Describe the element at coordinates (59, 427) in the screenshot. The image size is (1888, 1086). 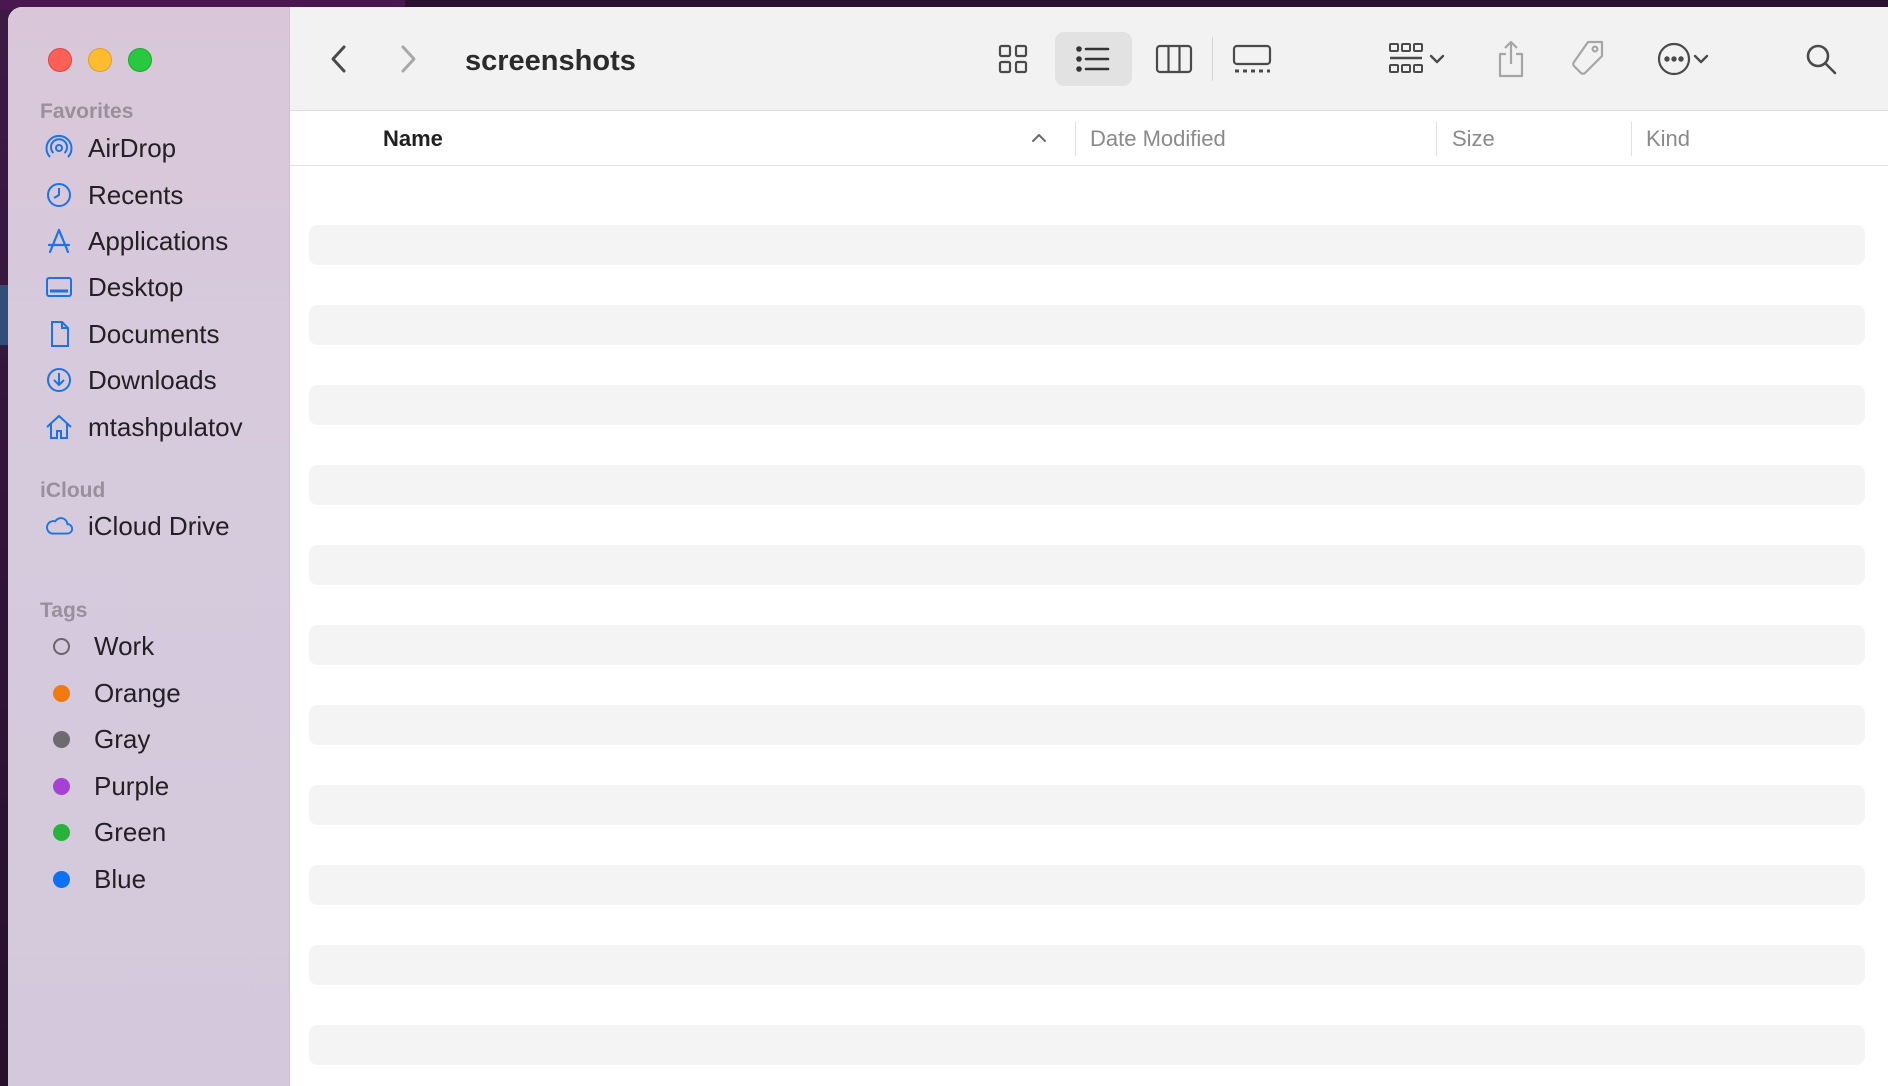
I see `home-icon` at that location.